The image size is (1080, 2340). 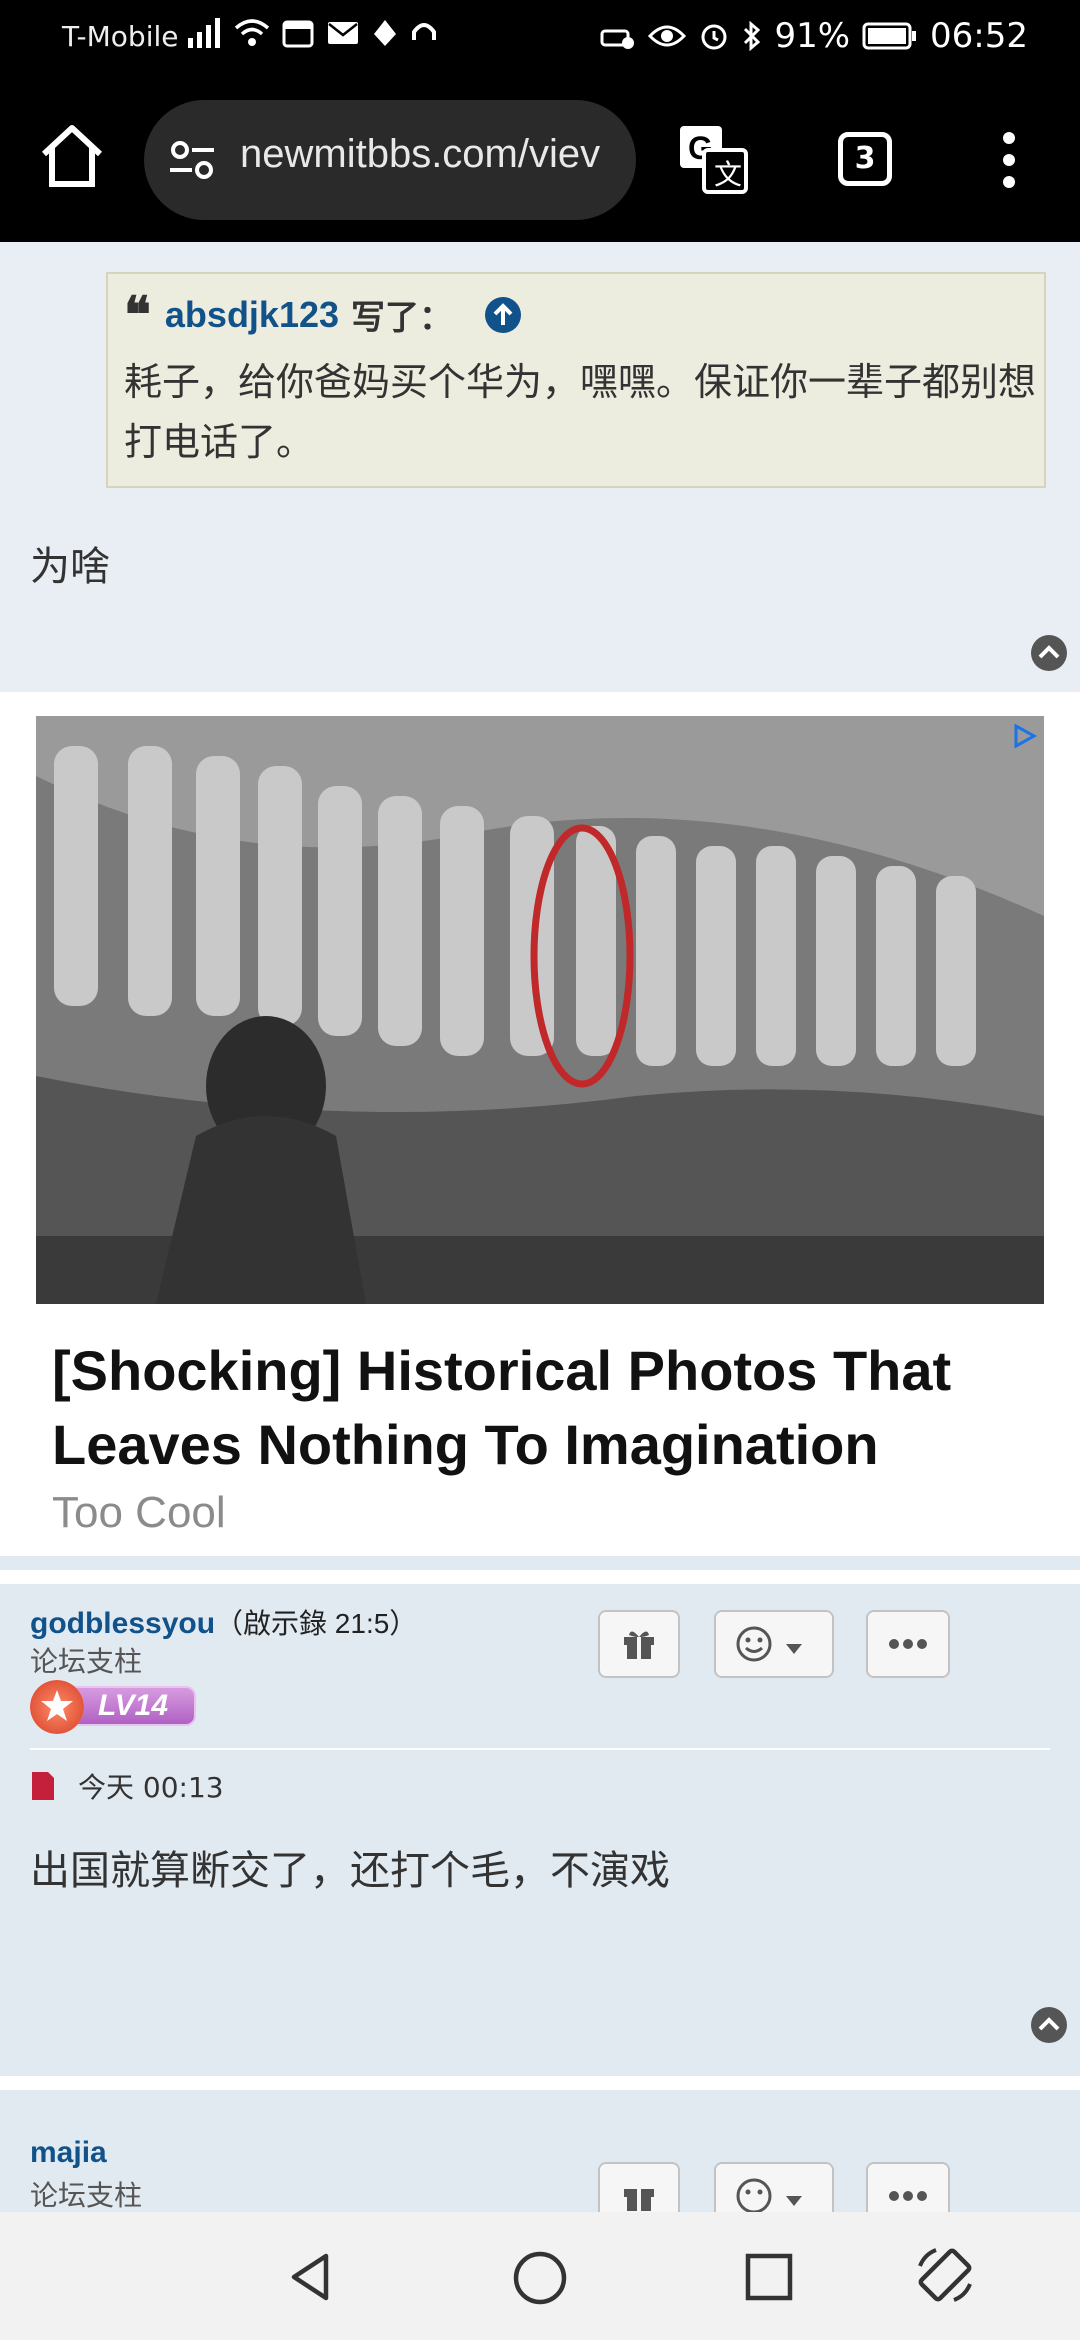 What do you see at coordinates (72, 156) in the screenshot?
I see `home-icon` at bounding box center [72, 156].